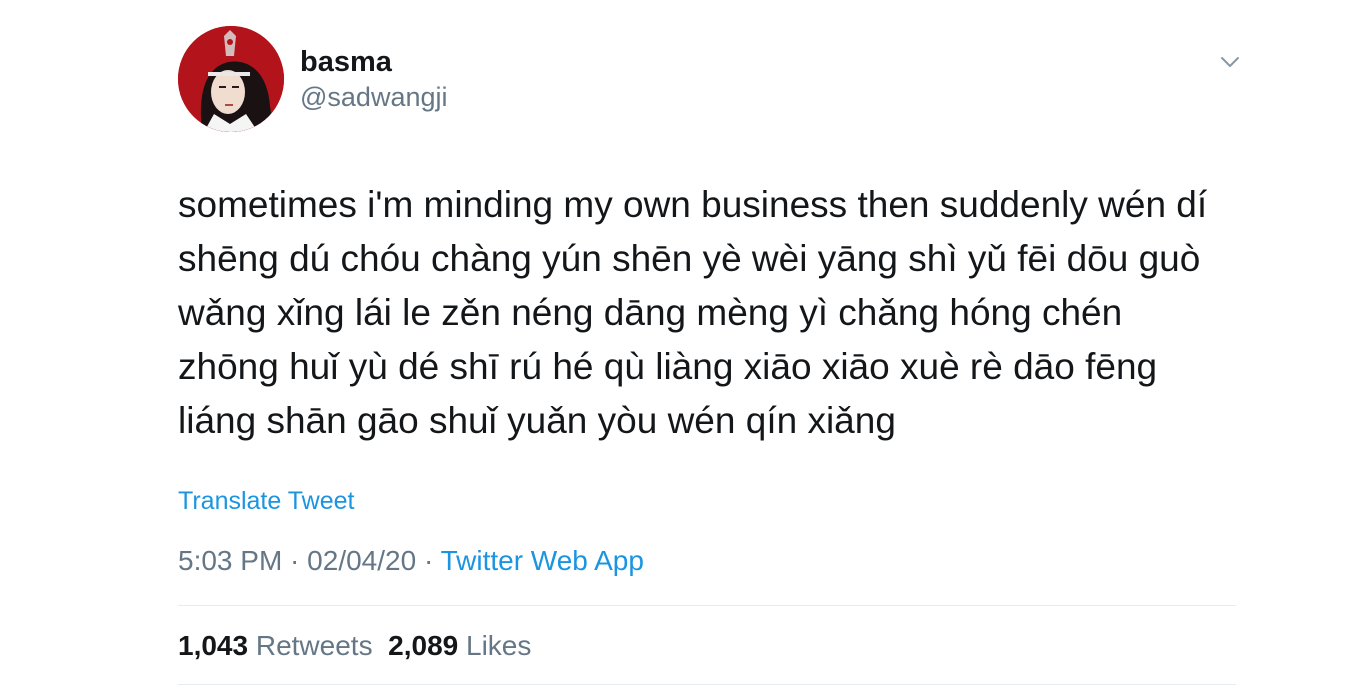 The image size is (1364, 688). Describe the element at coordinates (314, 645) in the screenshot. I see `retweets-label: Retweets` at that location.